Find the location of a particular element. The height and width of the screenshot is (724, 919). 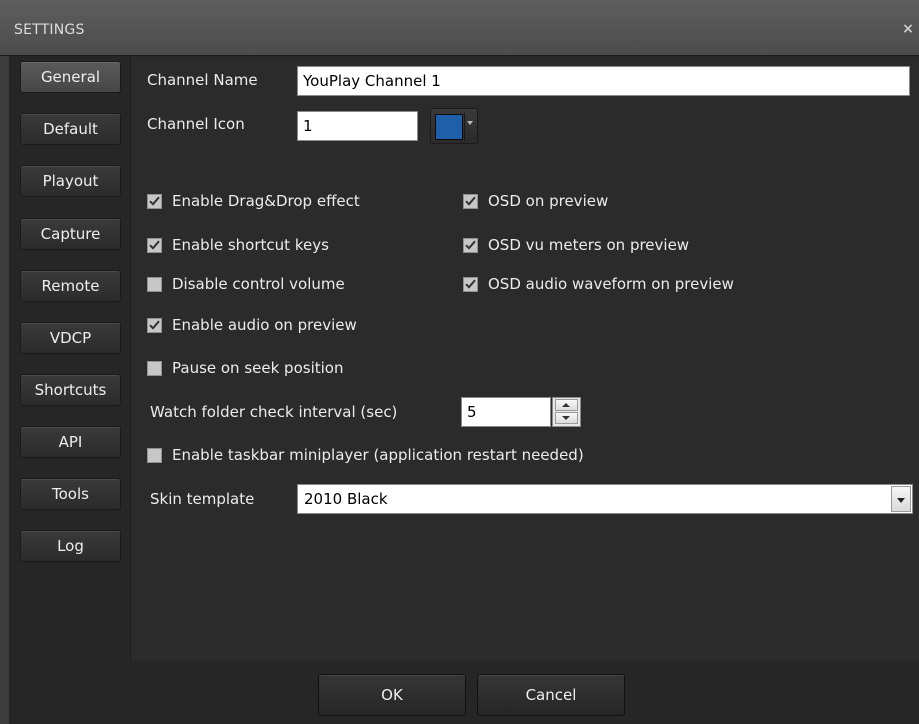

option-label: OSD vu meters on preview is located at coordinates (589, 245).